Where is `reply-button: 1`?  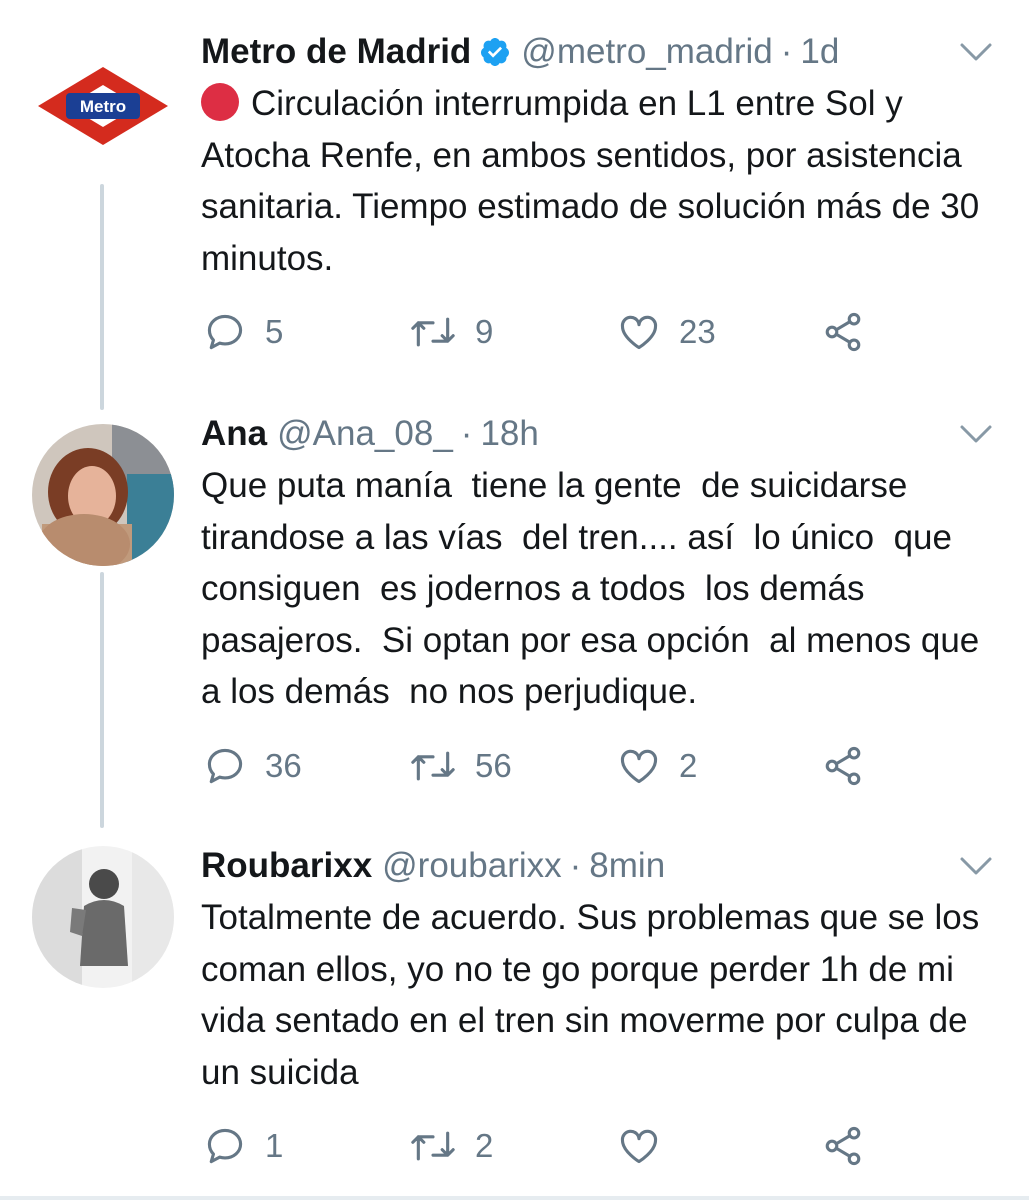
reply-button: 1 is located at coordinates (243, 1146).